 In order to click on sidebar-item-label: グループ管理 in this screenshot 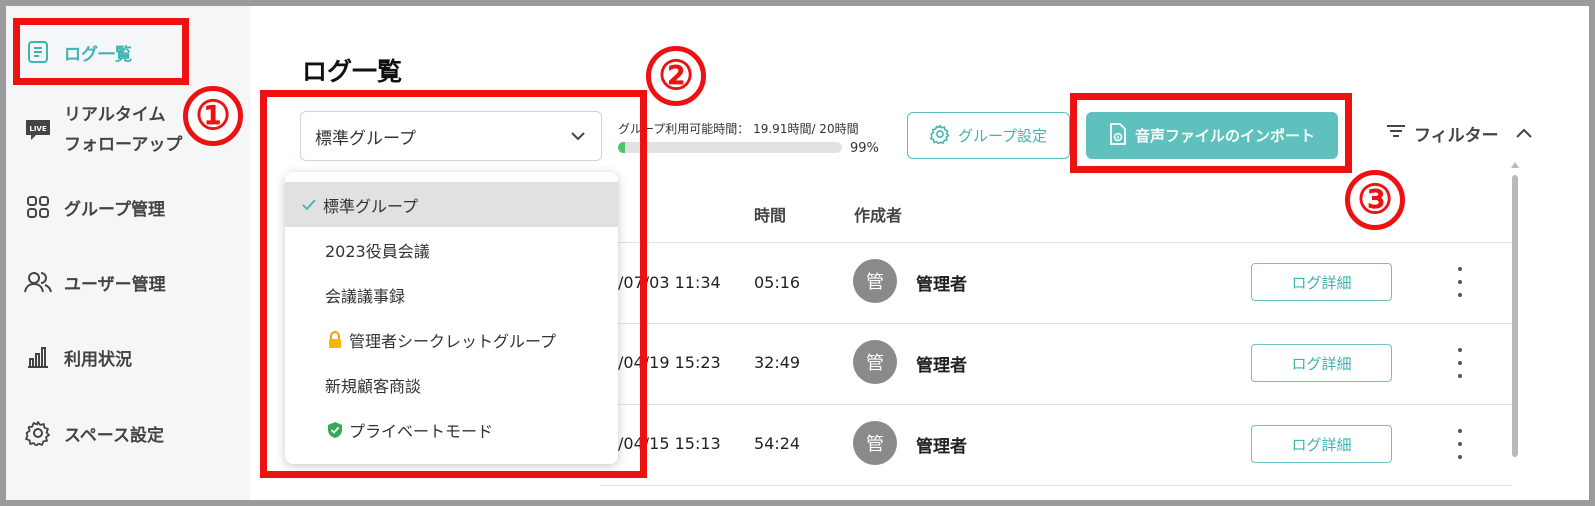, I will do `click(114, 209)`.